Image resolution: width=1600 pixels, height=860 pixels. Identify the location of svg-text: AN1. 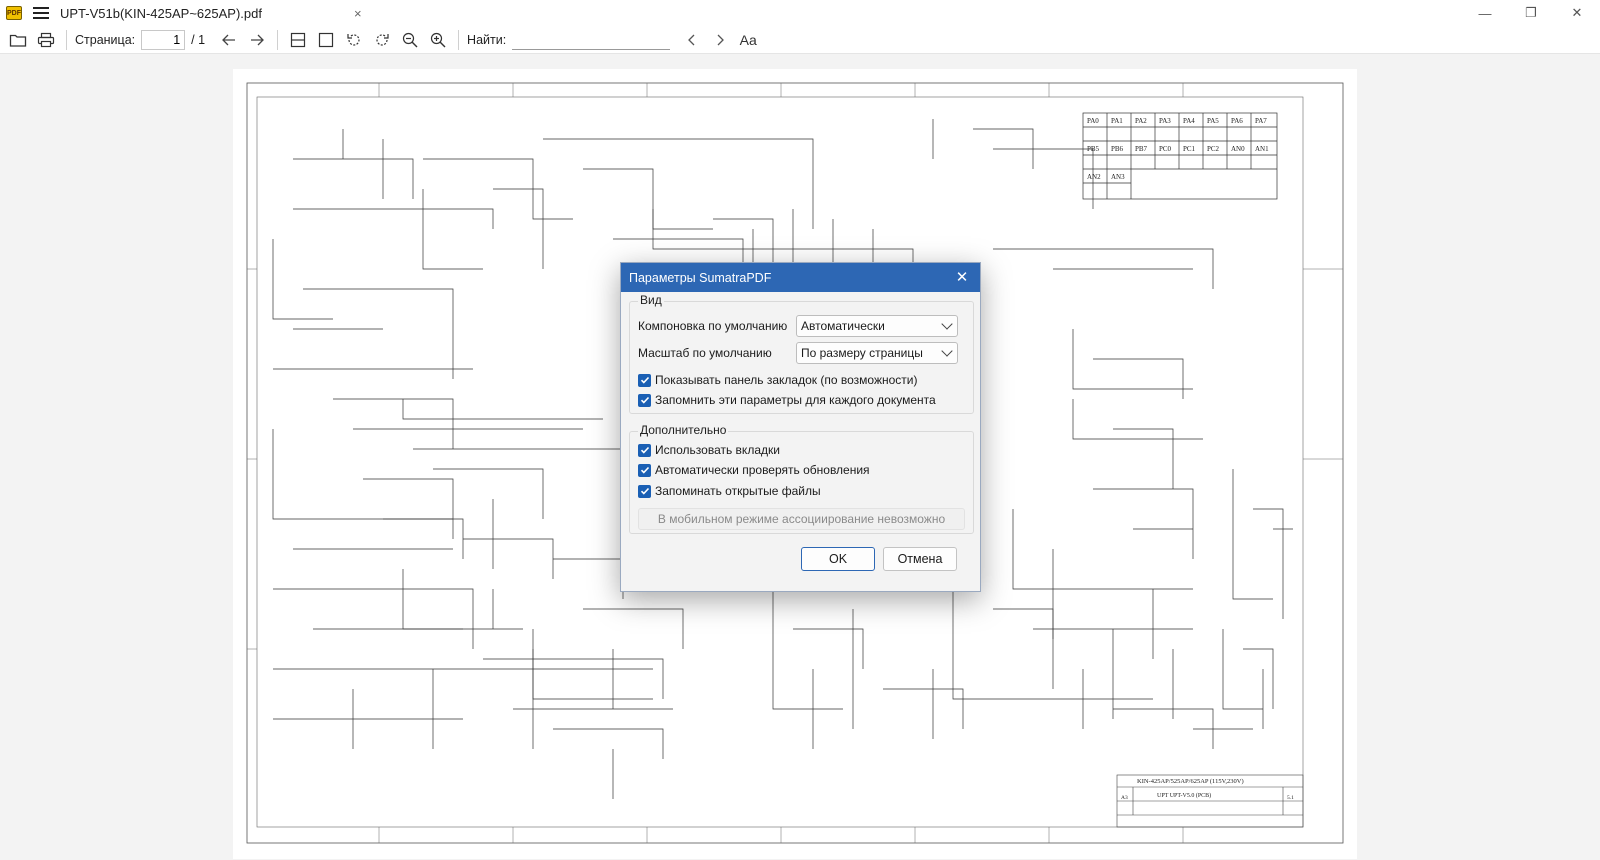
(1262, 149).